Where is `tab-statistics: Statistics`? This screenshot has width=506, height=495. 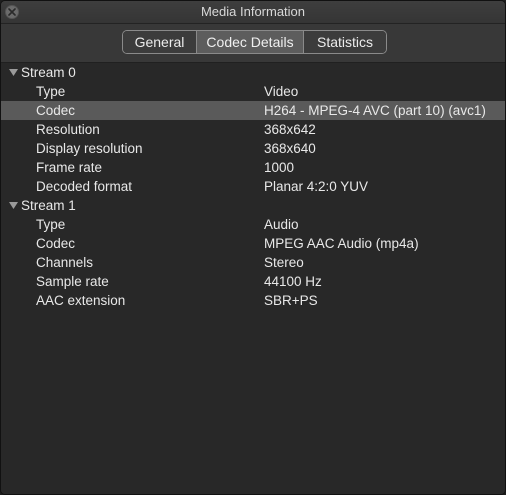
tab-statistics: Statistics is located at coordinates (345, 42).